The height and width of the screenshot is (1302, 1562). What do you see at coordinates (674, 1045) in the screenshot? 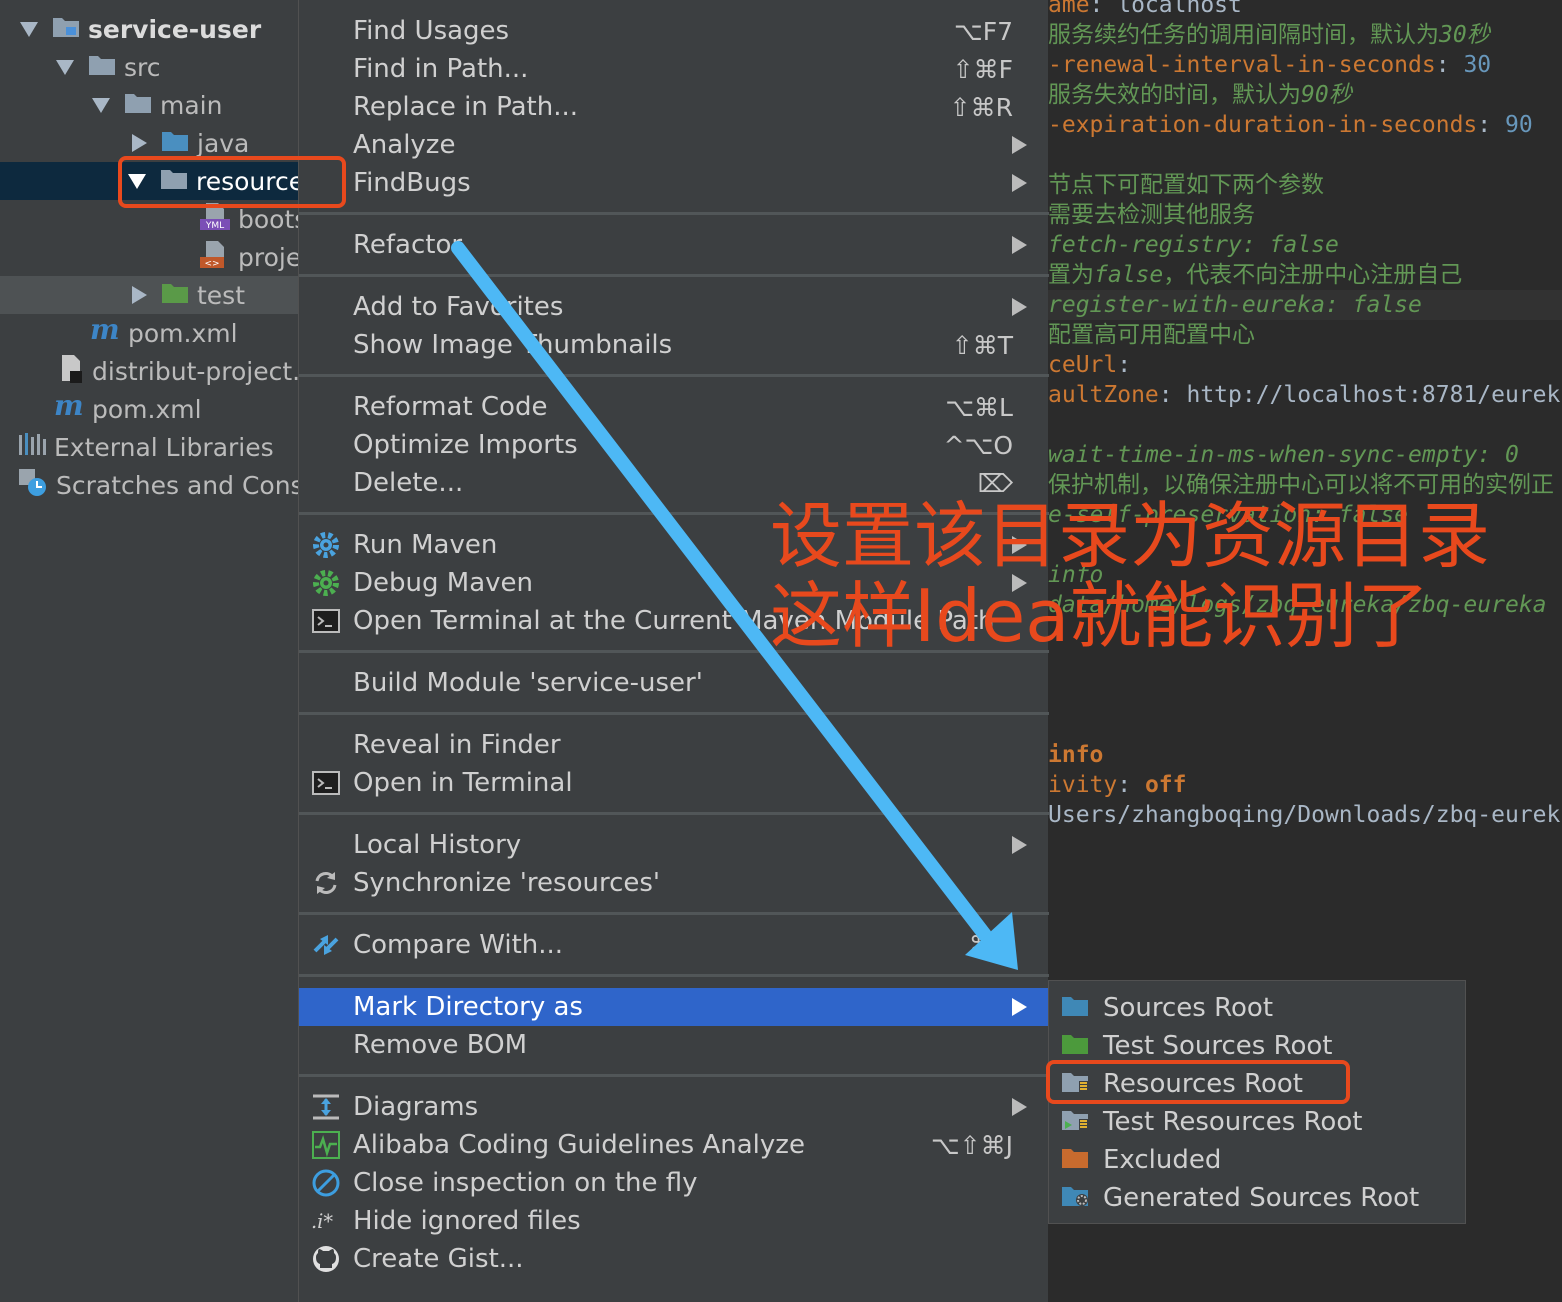
I see `menu-item: Remove BOM` at bounding box center [674, 1045].